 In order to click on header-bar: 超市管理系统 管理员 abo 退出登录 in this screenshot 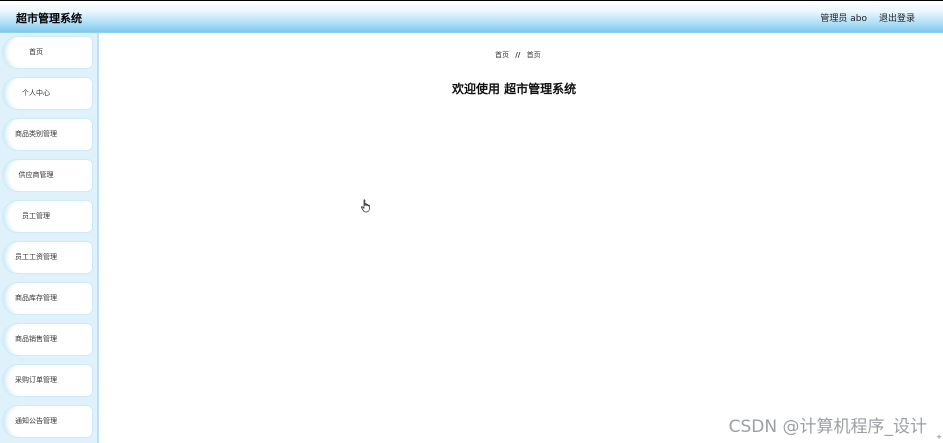, I will do `click(471, 17)`.